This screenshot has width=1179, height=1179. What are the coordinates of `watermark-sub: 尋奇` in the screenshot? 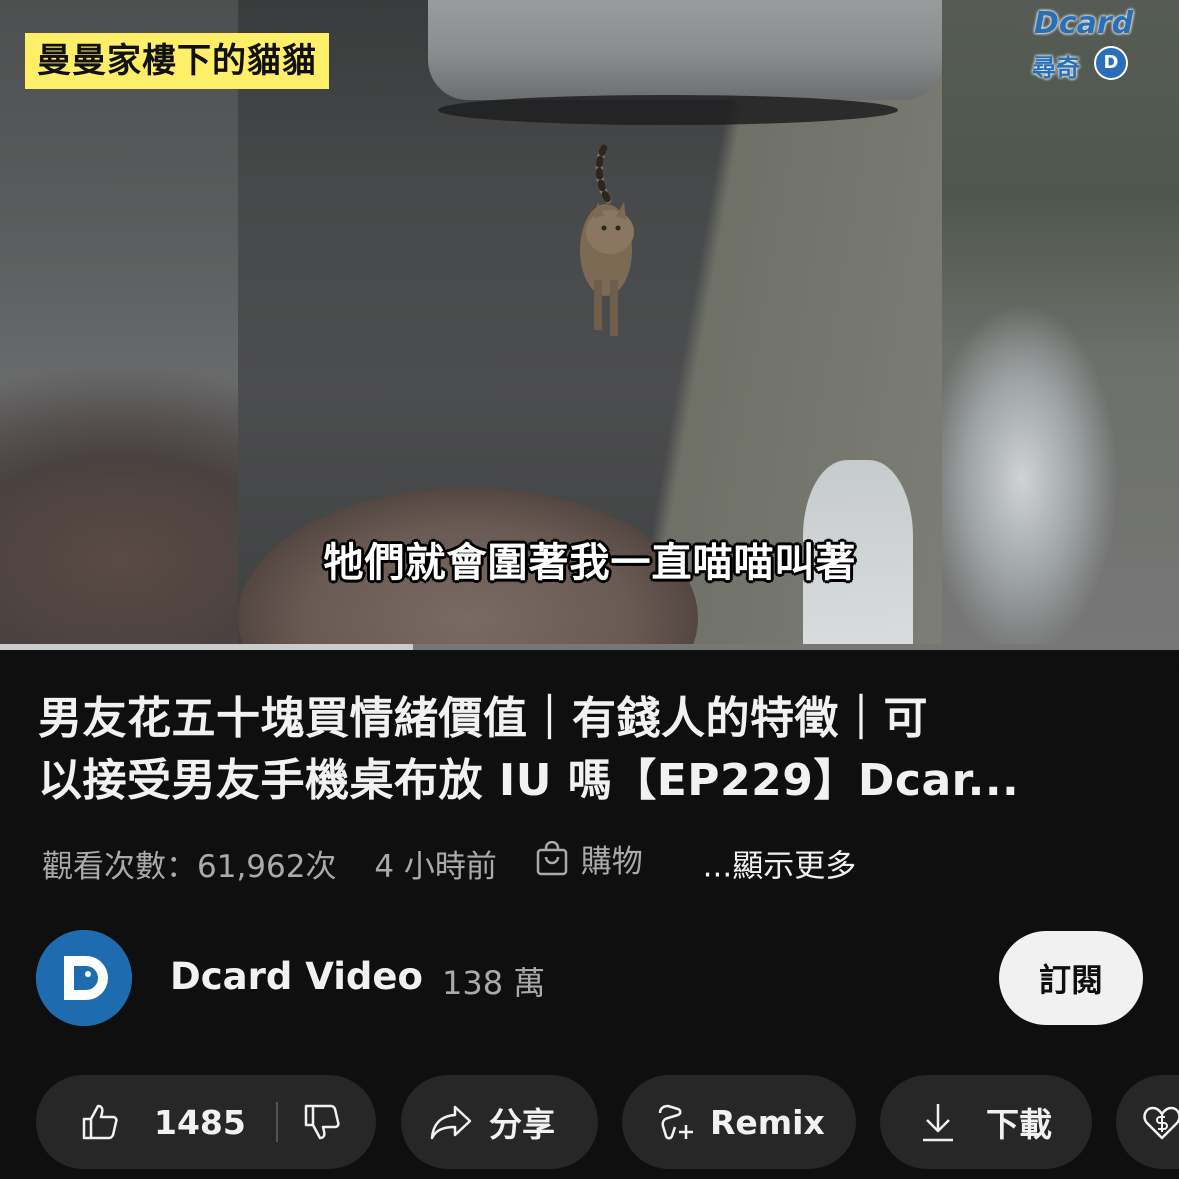 It's located at (1056, 68).